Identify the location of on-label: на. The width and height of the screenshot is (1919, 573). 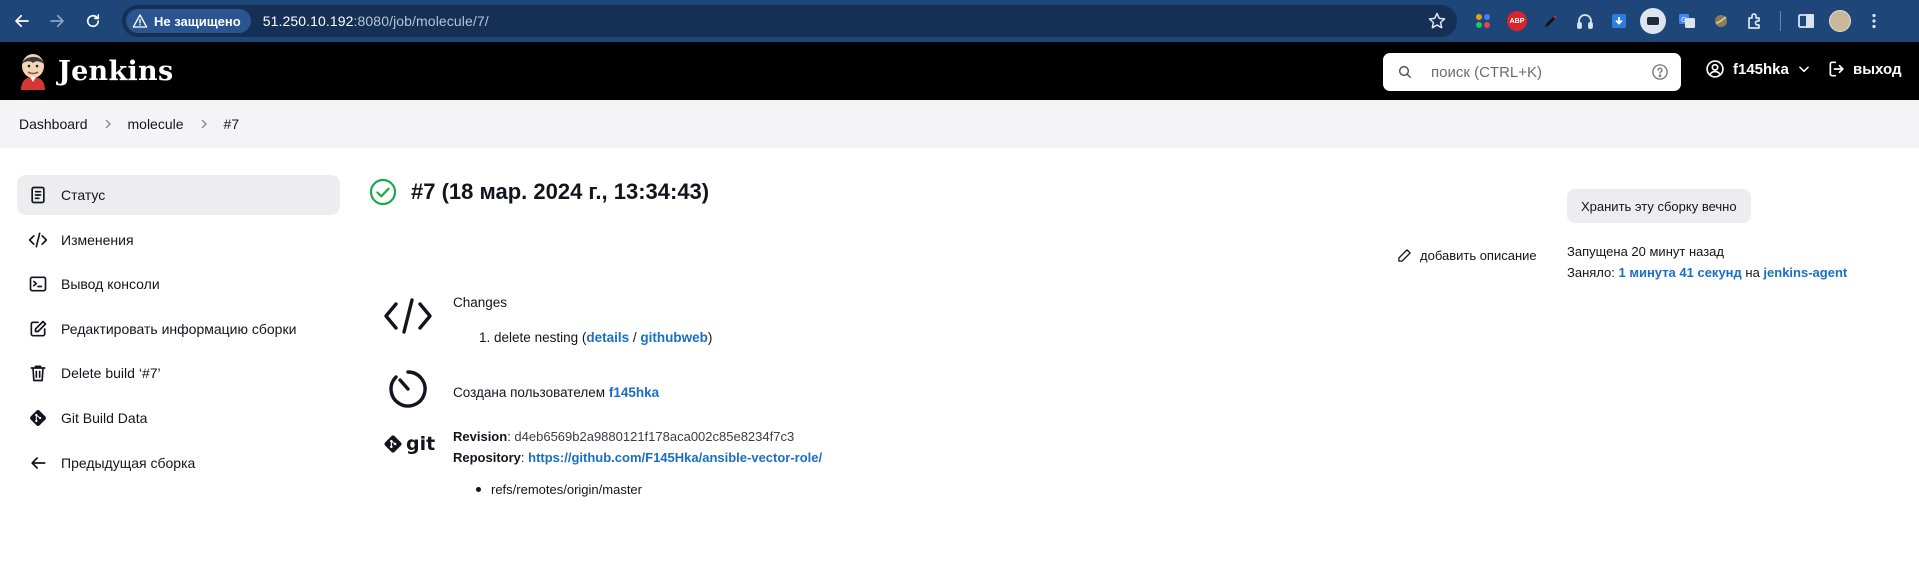
(1752, 272).